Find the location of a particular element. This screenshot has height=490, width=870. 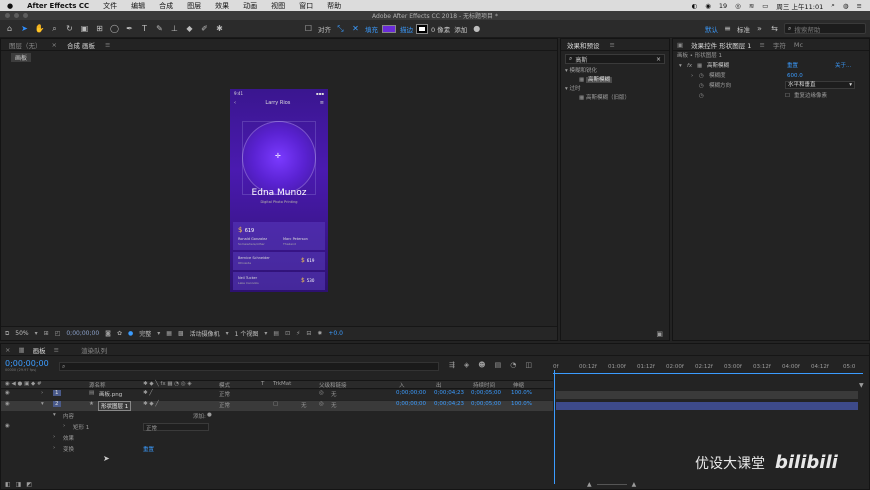

menu-window: 窗口 is located at coordinates (306, 6).